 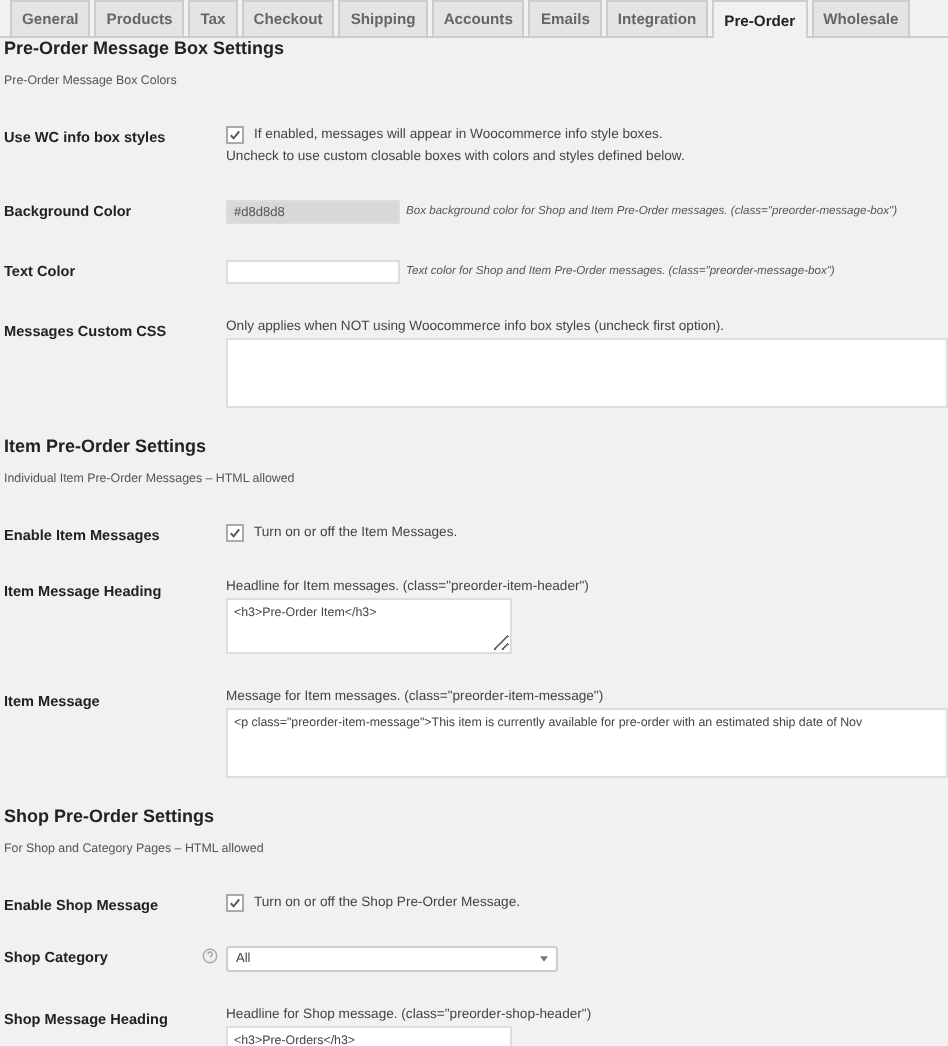 I want to click on section-heading: Item Pre-Order Settings, so click(x=106, y=446).